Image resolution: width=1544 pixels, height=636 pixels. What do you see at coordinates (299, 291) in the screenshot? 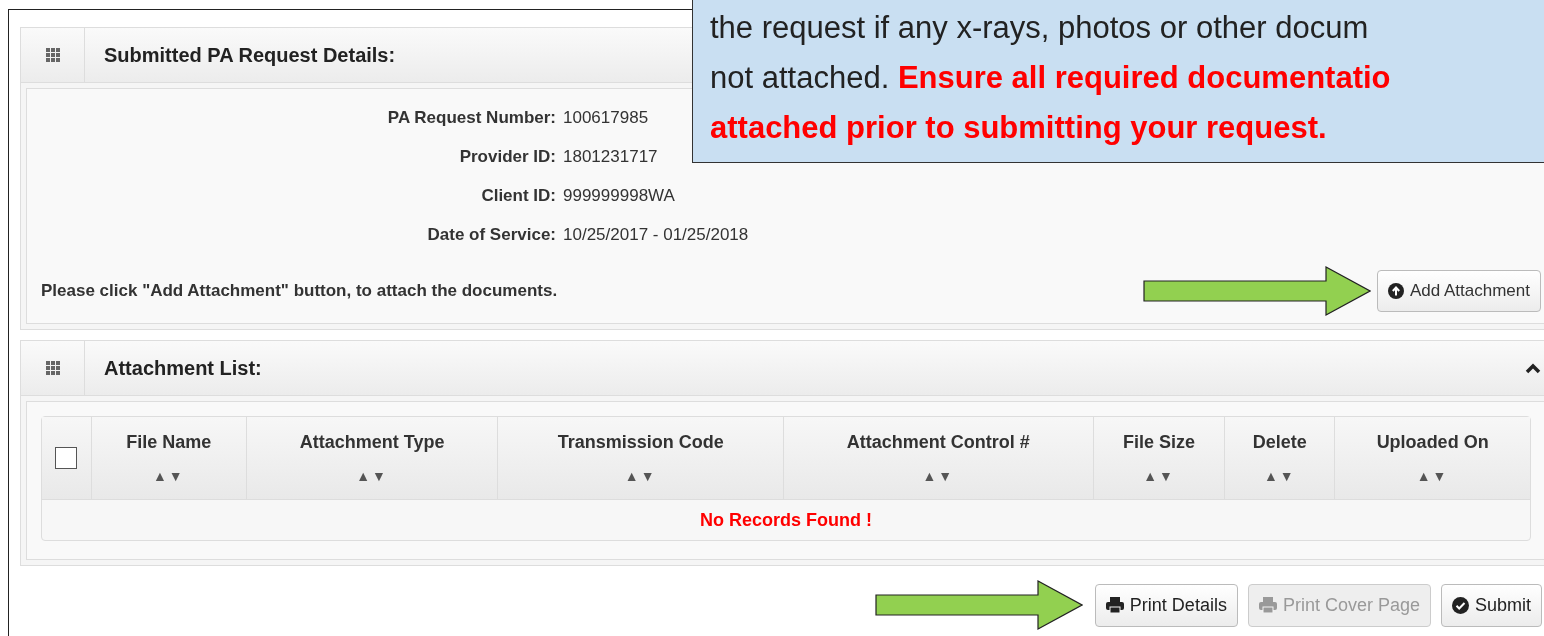
I see `instruction-text: Please click "Add Attachment" button, to attach the documents.` at bounding box center [299, 291].